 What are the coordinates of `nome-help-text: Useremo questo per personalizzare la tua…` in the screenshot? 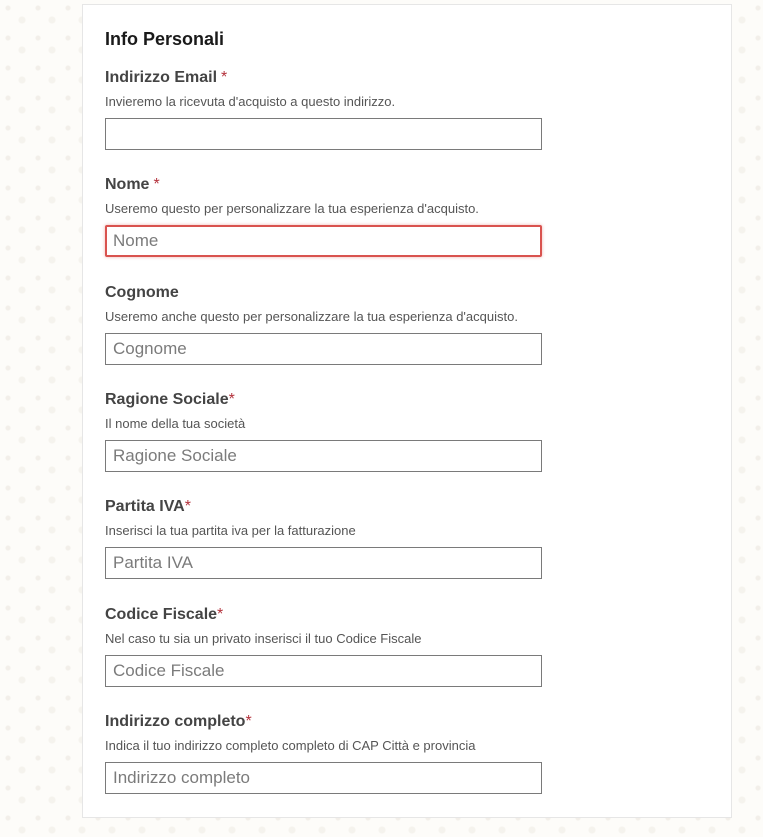 It's located at (292, 208).